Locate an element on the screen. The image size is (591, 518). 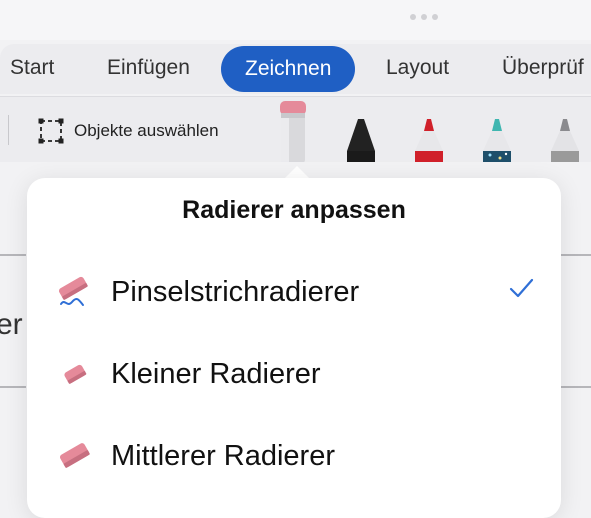
draw-toolbar: Objekte auswählen is located at coordinates (295, 130).